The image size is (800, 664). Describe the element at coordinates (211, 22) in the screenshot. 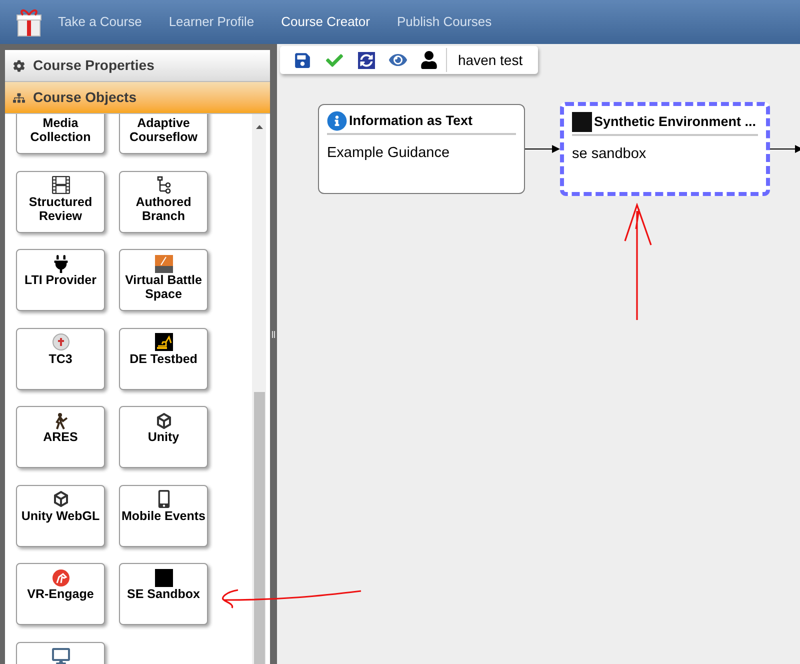

I see `nav-link: Learner Profile` at that location.